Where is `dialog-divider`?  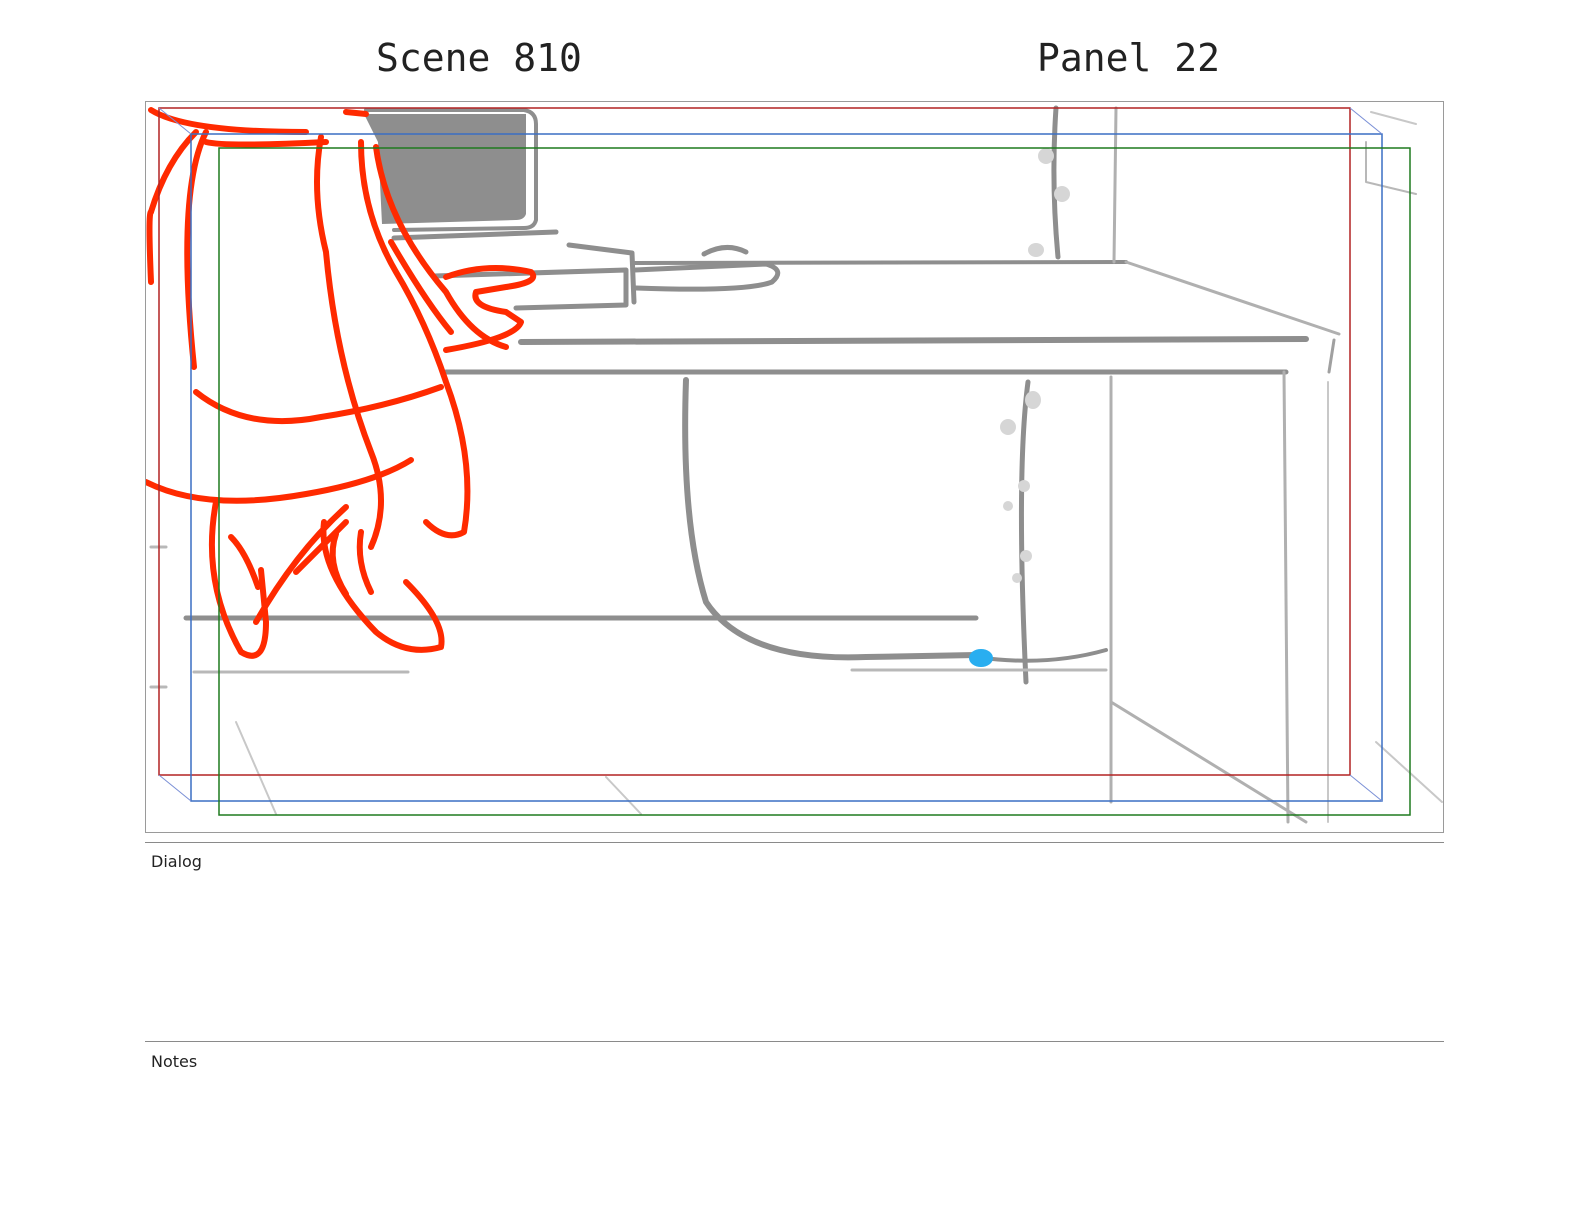
dialog-divider is located at coordinates (794, 842).